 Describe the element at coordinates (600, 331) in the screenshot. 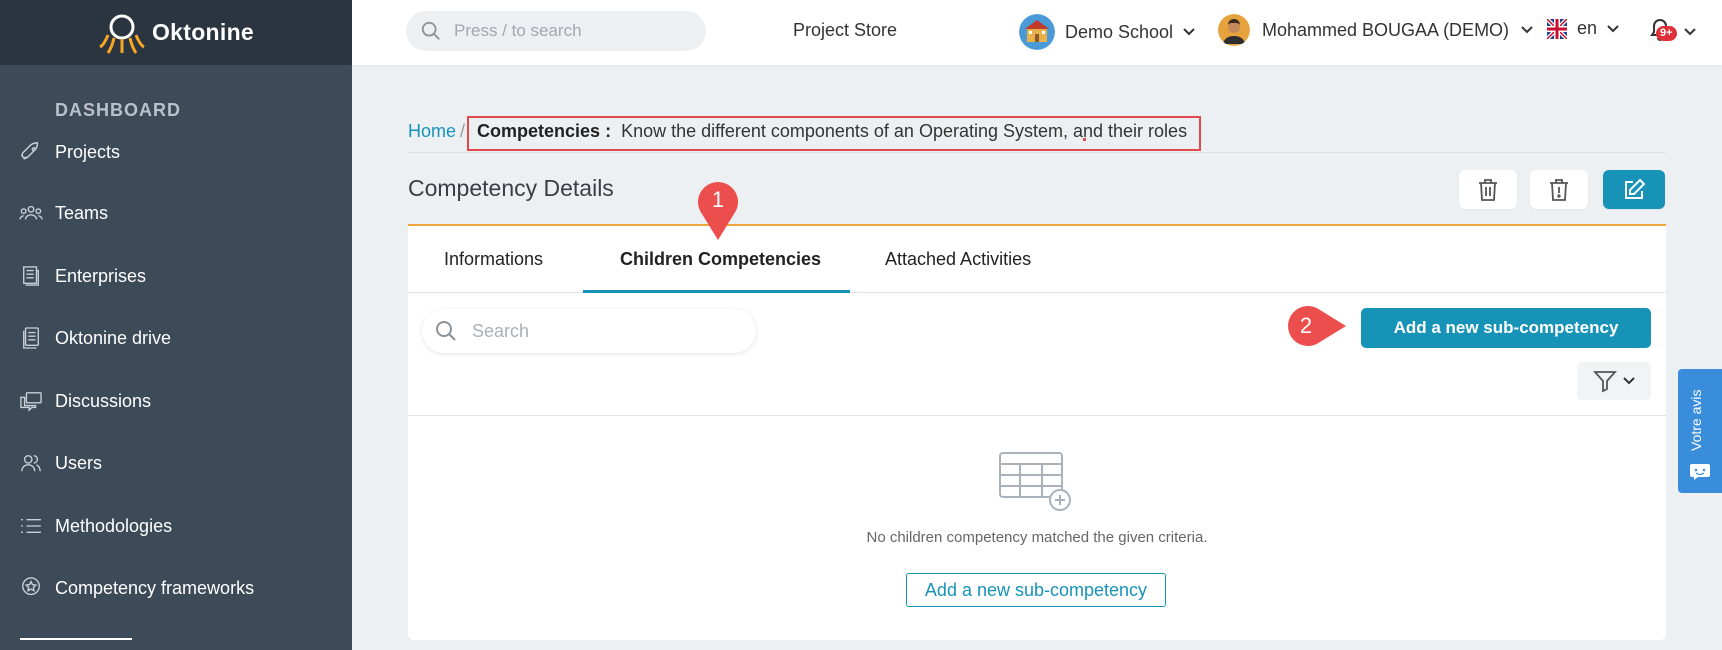

I see `children-search-input` at that location.